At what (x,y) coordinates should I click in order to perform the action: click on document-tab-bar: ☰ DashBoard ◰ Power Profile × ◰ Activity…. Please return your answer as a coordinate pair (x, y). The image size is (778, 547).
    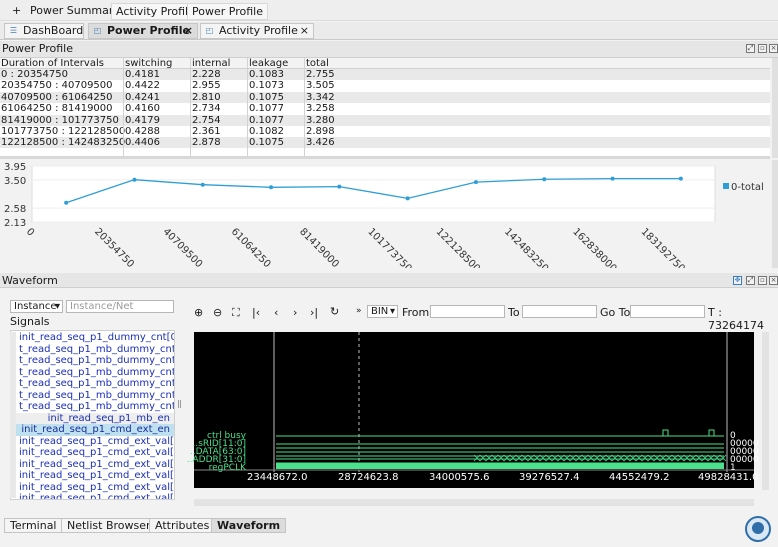
    Looking at the image, I should click on (389, 31).